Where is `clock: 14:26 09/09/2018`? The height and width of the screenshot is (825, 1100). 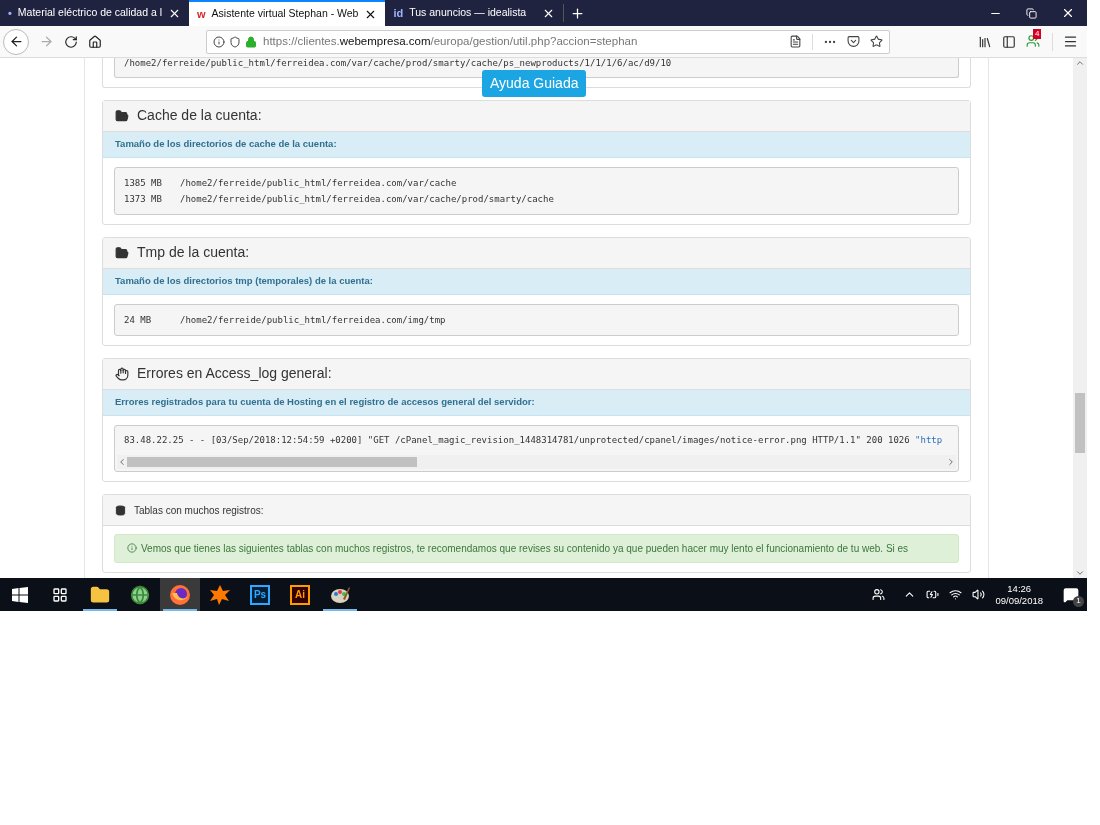 clock: 14:26 09/09/2018 is located at coordinates (1019, 594).